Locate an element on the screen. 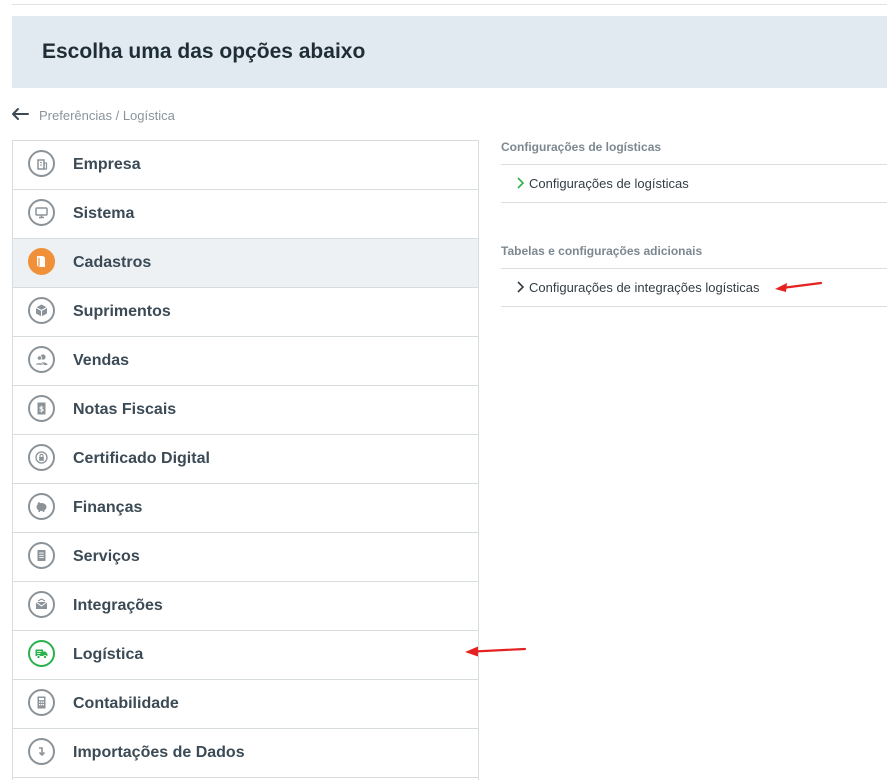 The image size is (887, 780). envelope-icon is located at coordinates (41, 604).